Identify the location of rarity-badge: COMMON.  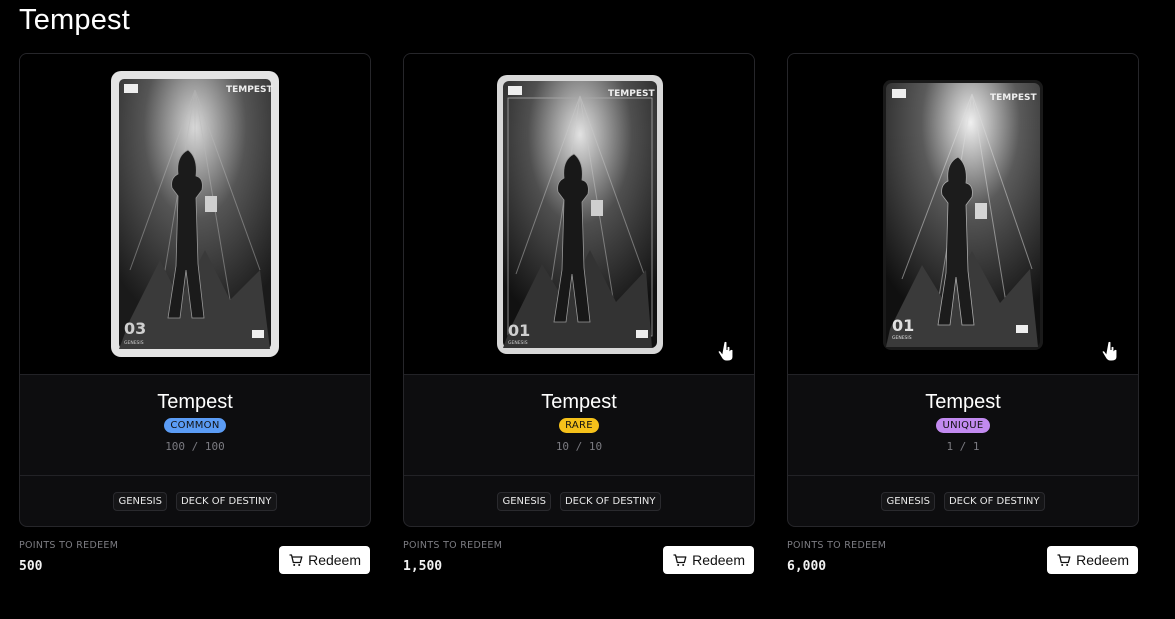
(195, 425).